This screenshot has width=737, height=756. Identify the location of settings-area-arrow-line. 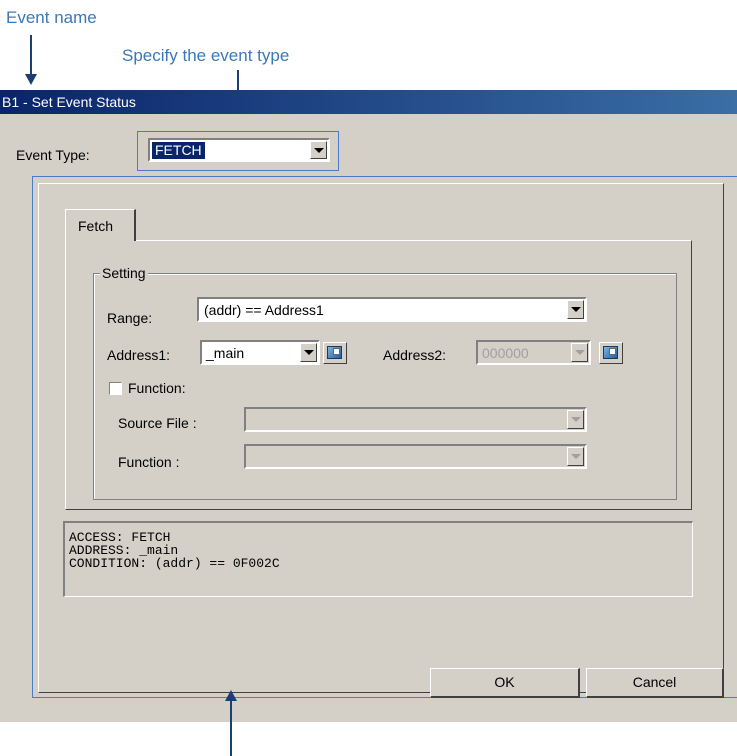
(231, 728).